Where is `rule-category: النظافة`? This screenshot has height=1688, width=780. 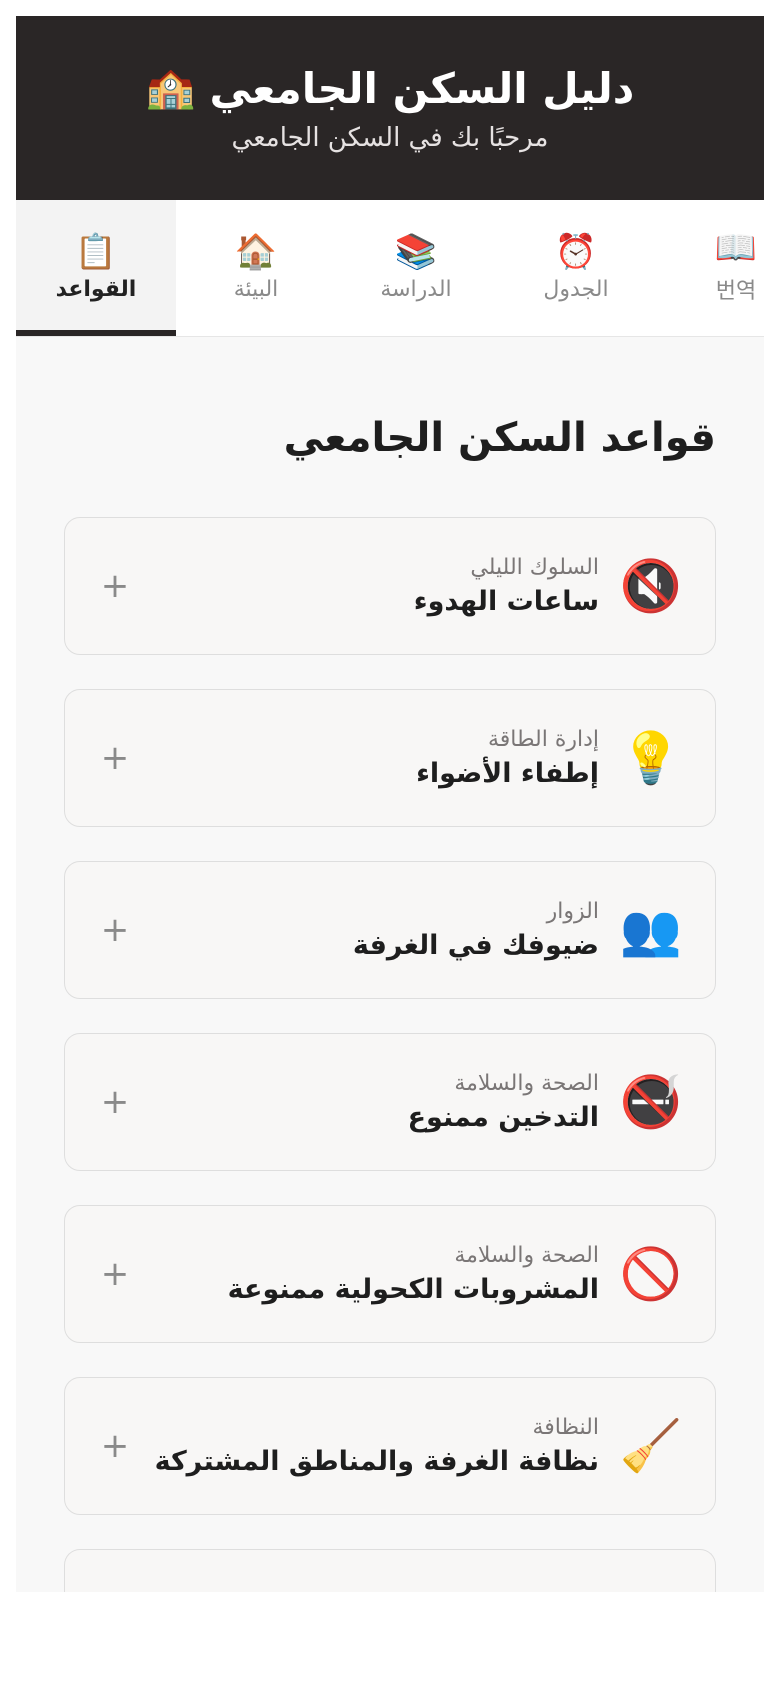 rule-category: النظافة is located at coordinates (565, 1427).